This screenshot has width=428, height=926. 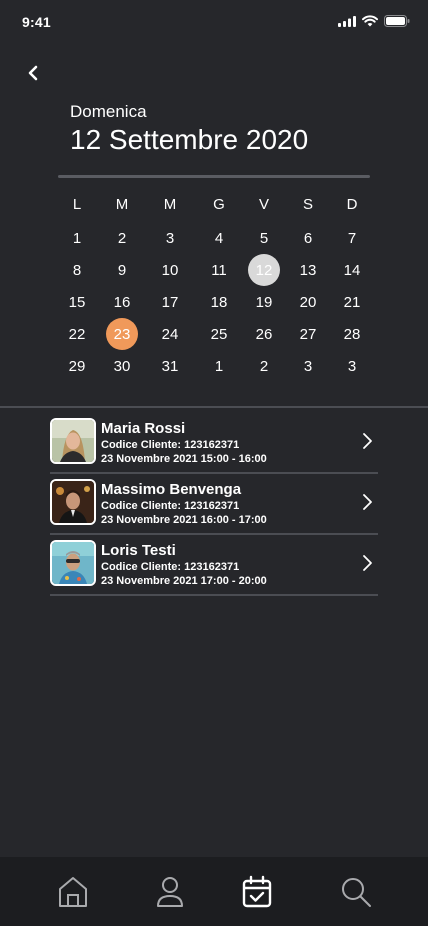 I want to click on calendar-day: 6, so click(x=308, y=238).